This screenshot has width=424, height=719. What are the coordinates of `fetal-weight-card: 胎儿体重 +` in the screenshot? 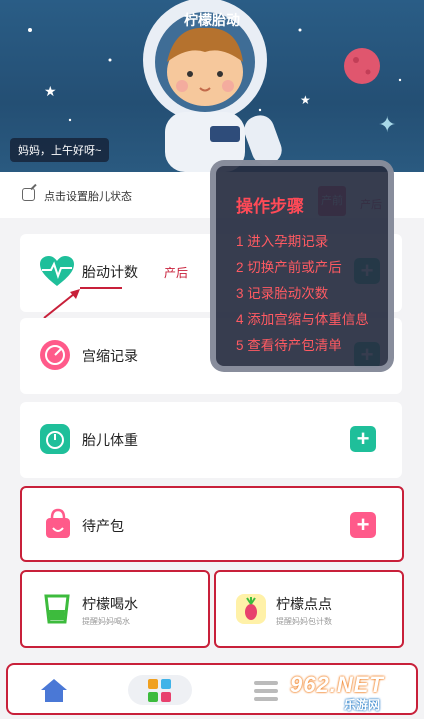 It's located at (211, 440).